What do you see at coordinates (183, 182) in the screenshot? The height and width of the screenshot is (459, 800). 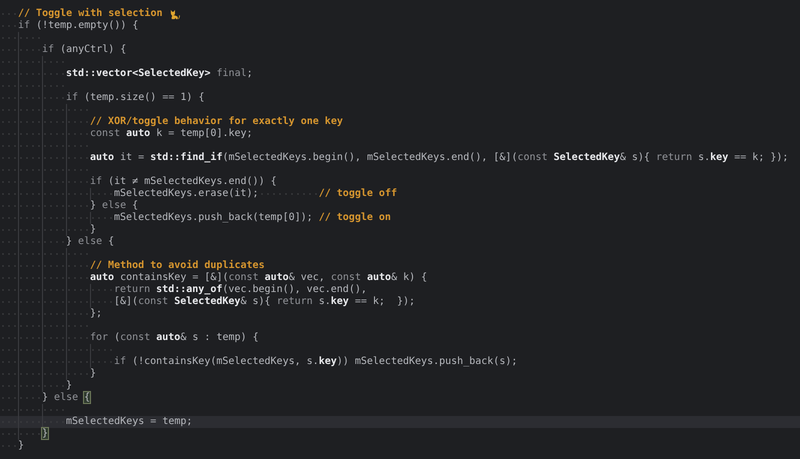 I see `code-line: if (it ≠ mSelectedKeys.end()) {` at bounding box center [183, 182].